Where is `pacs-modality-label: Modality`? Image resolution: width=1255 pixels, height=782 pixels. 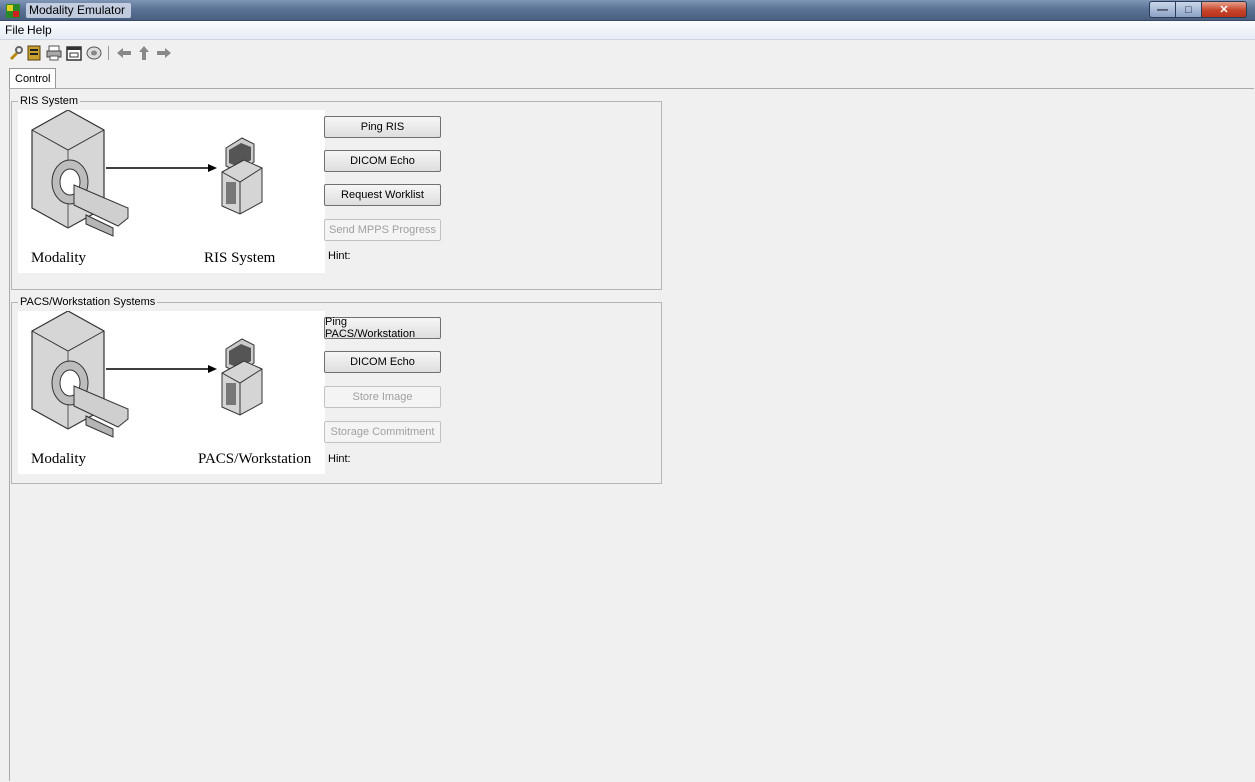
pacs-modality-label: Modality is located at coordinates (58, 459).